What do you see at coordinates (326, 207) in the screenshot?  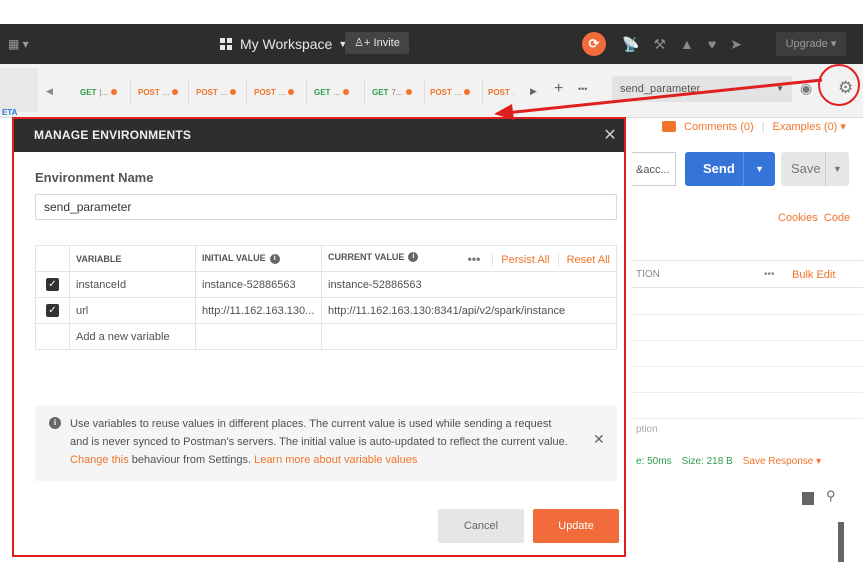 I see `environment-name-input: send_parameter` at bounding box center [326, 207].